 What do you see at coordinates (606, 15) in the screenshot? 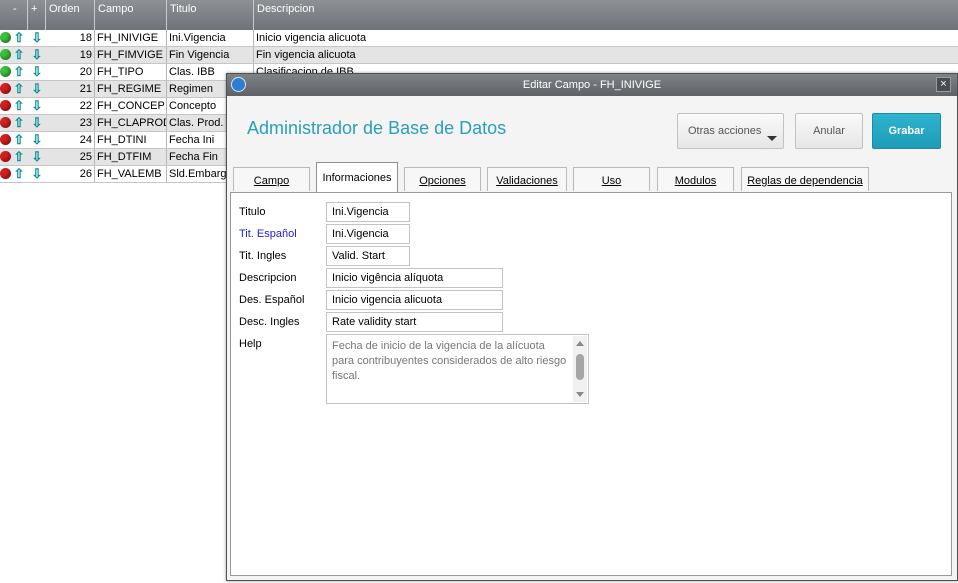
I see `col-header-descripcion: Descripcion` at bounding box center [606, 15].